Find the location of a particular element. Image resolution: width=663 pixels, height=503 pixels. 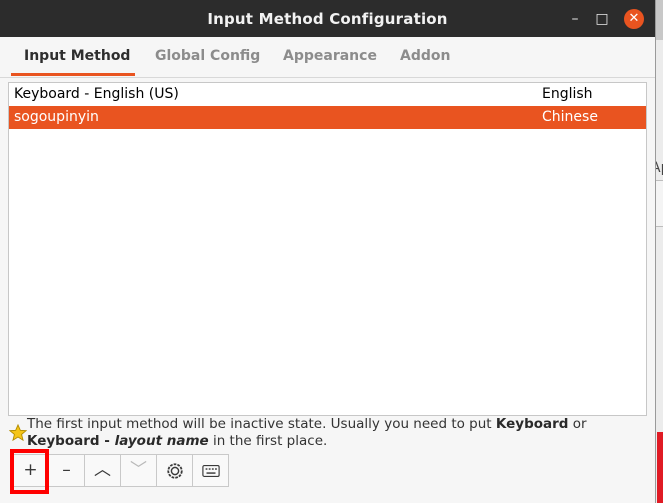

remove-button: – is located at coordinates (66, 470).